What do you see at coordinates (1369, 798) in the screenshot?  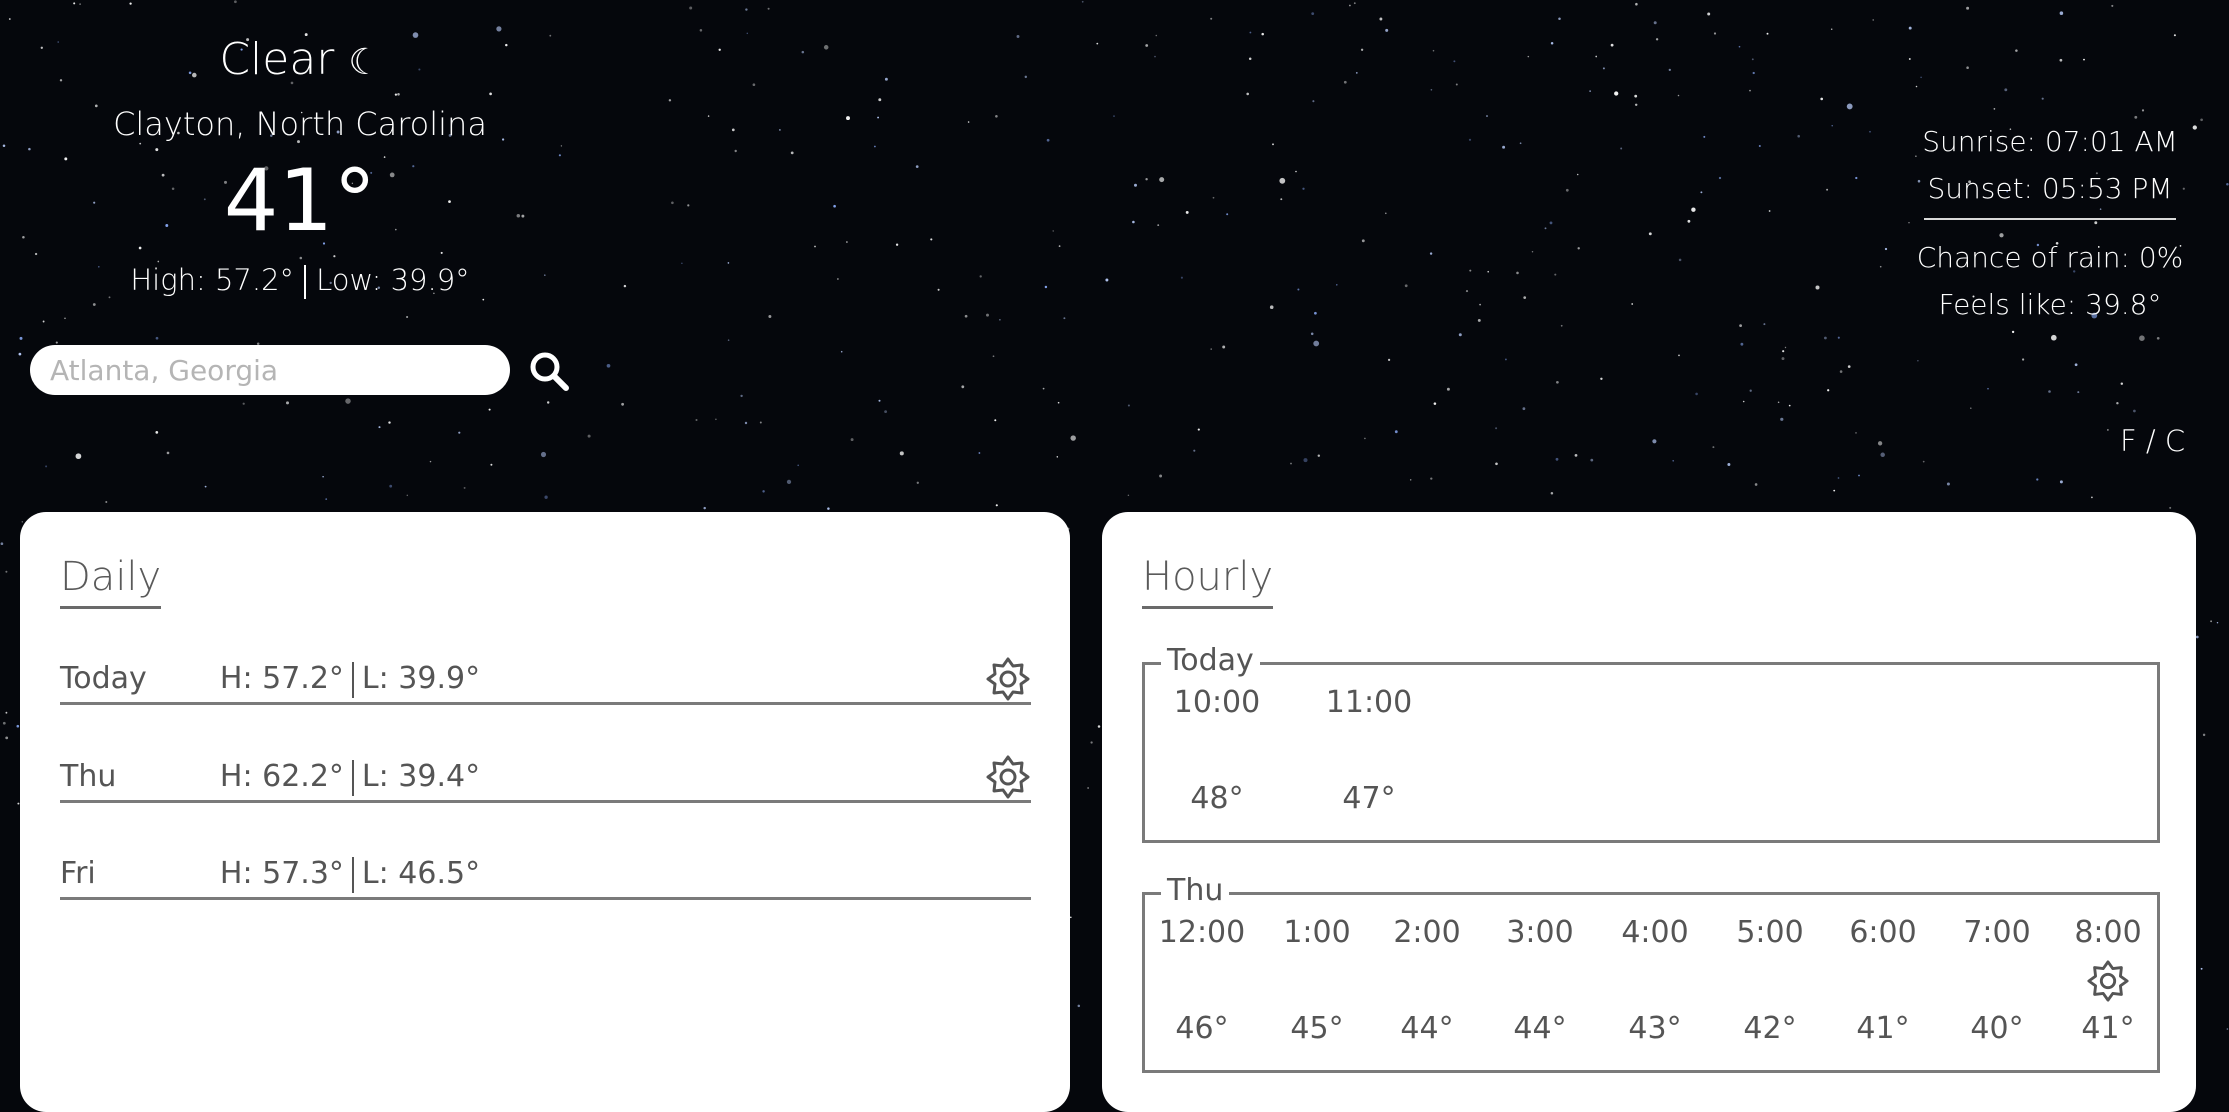 I see `hour-temp: 47°` at bounding box center [1369, 798].